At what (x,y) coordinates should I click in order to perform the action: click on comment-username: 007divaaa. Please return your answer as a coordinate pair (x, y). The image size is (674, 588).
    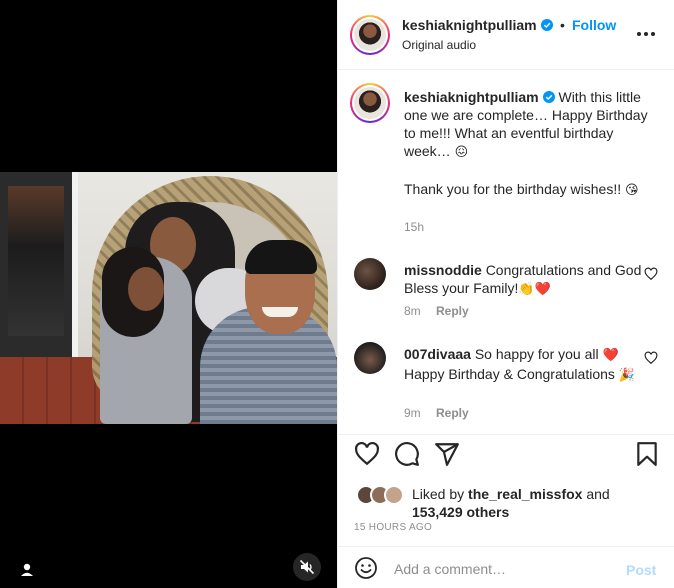
    Looking at the image, I should click on (437, 354).